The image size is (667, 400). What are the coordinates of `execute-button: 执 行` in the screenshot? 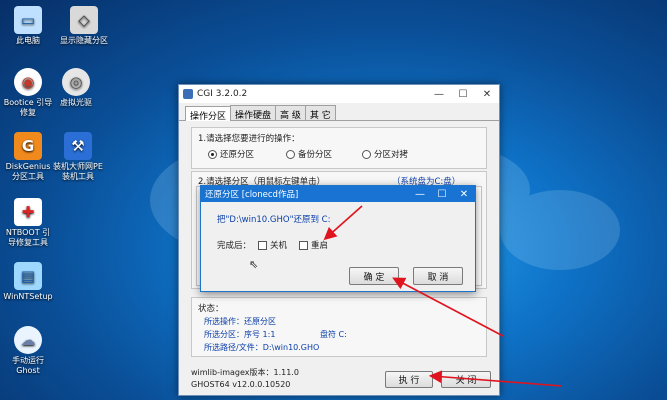 It's located at (409, 379).